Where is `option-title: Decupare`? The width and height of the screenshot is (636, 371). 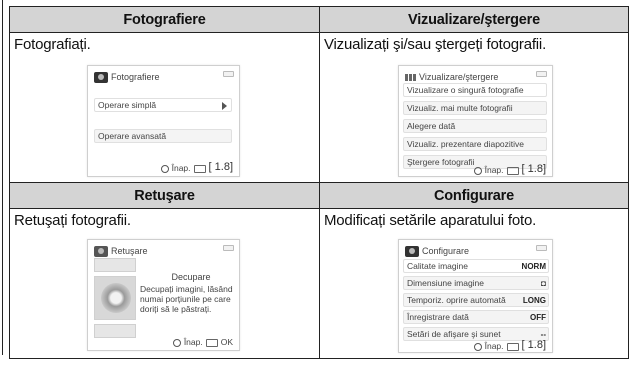 option-title: Decupare is located at coordinates (191, 277).